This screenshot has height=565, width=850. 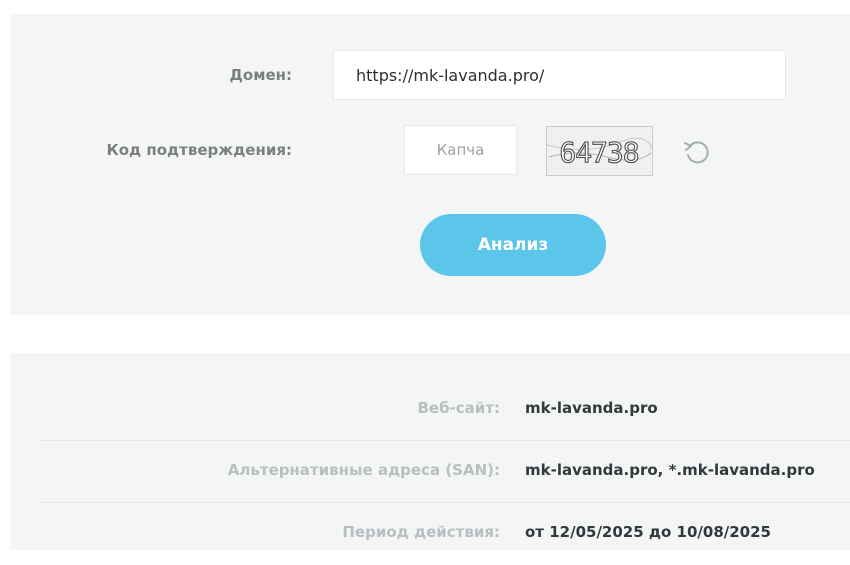 What do you see at coordinates (199, 150) in the screenshot?
I see `captcha-label: Код подтверждения:` at bounding box center [199, 150].